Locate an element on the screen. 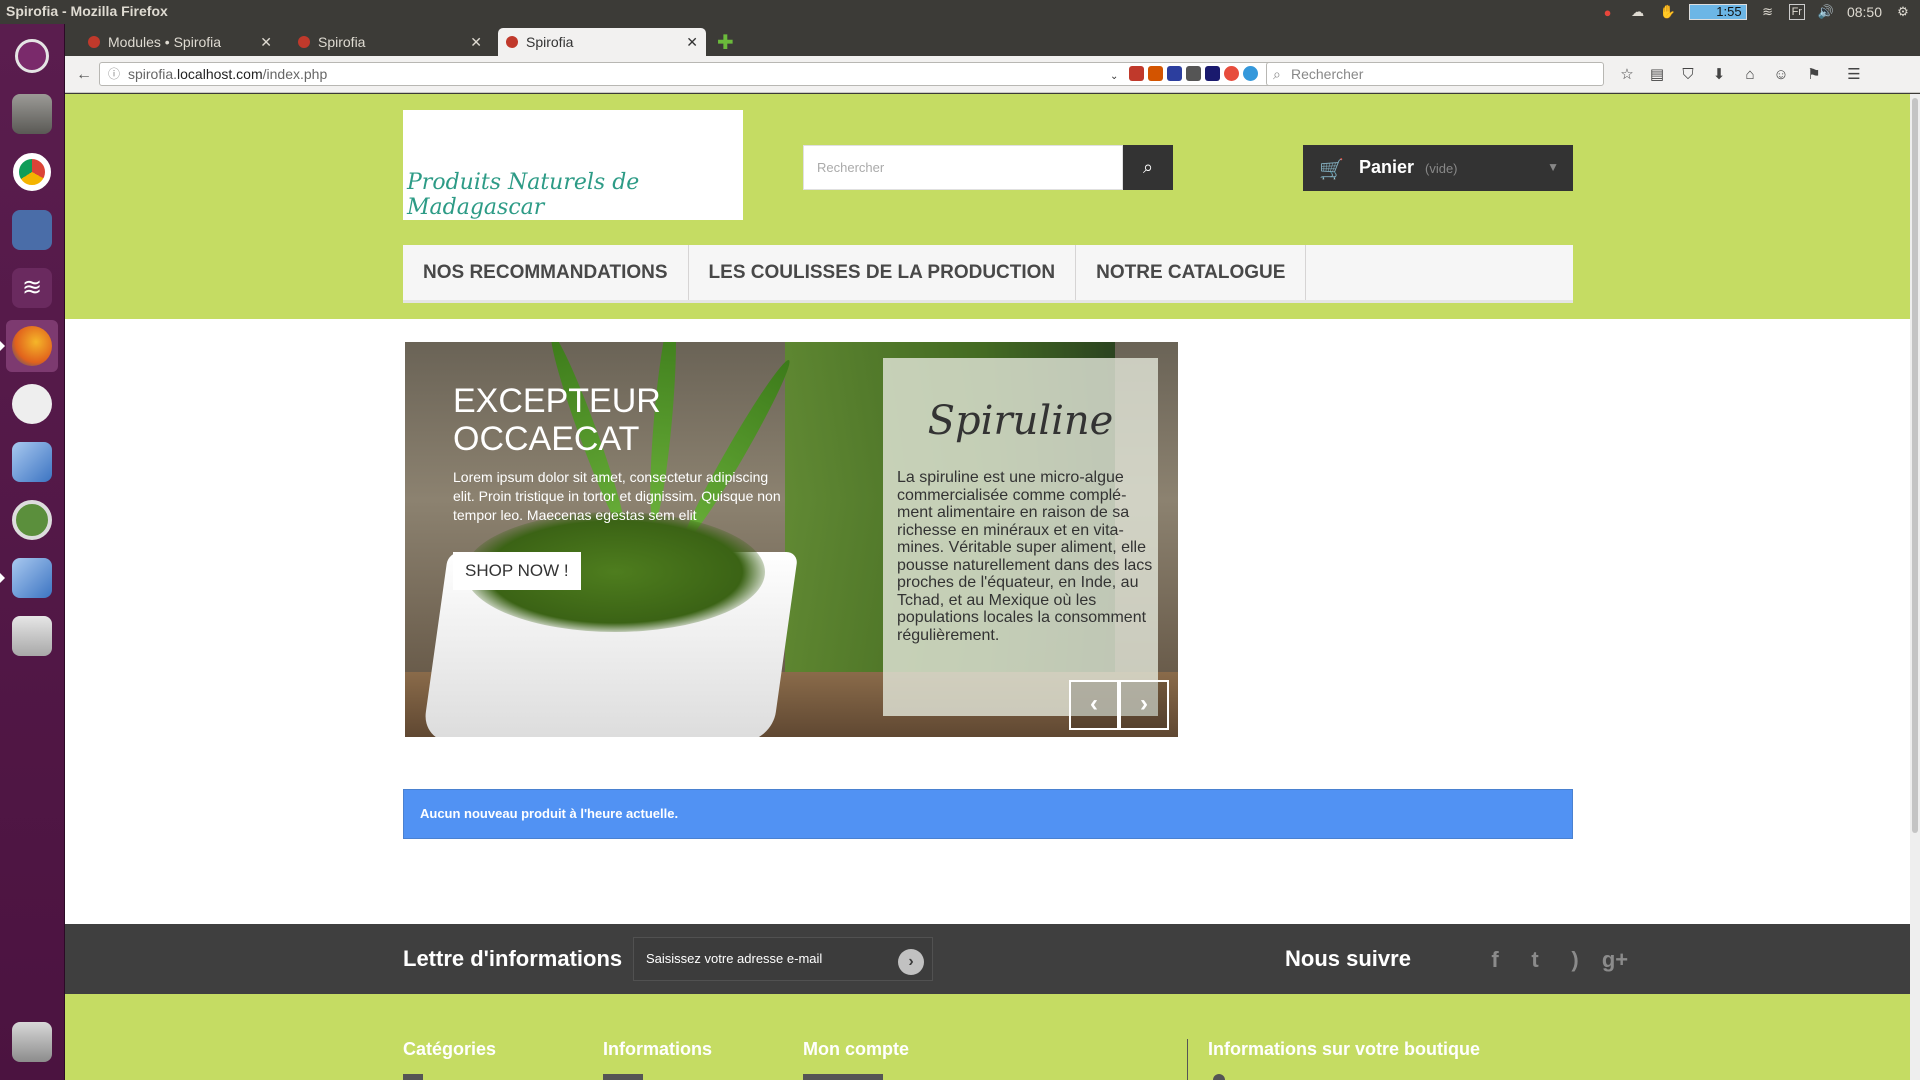 This screenshot has height=1080, width=1920. hamburger-menu-icon: ☰ is located at coordinates (1854, 75).